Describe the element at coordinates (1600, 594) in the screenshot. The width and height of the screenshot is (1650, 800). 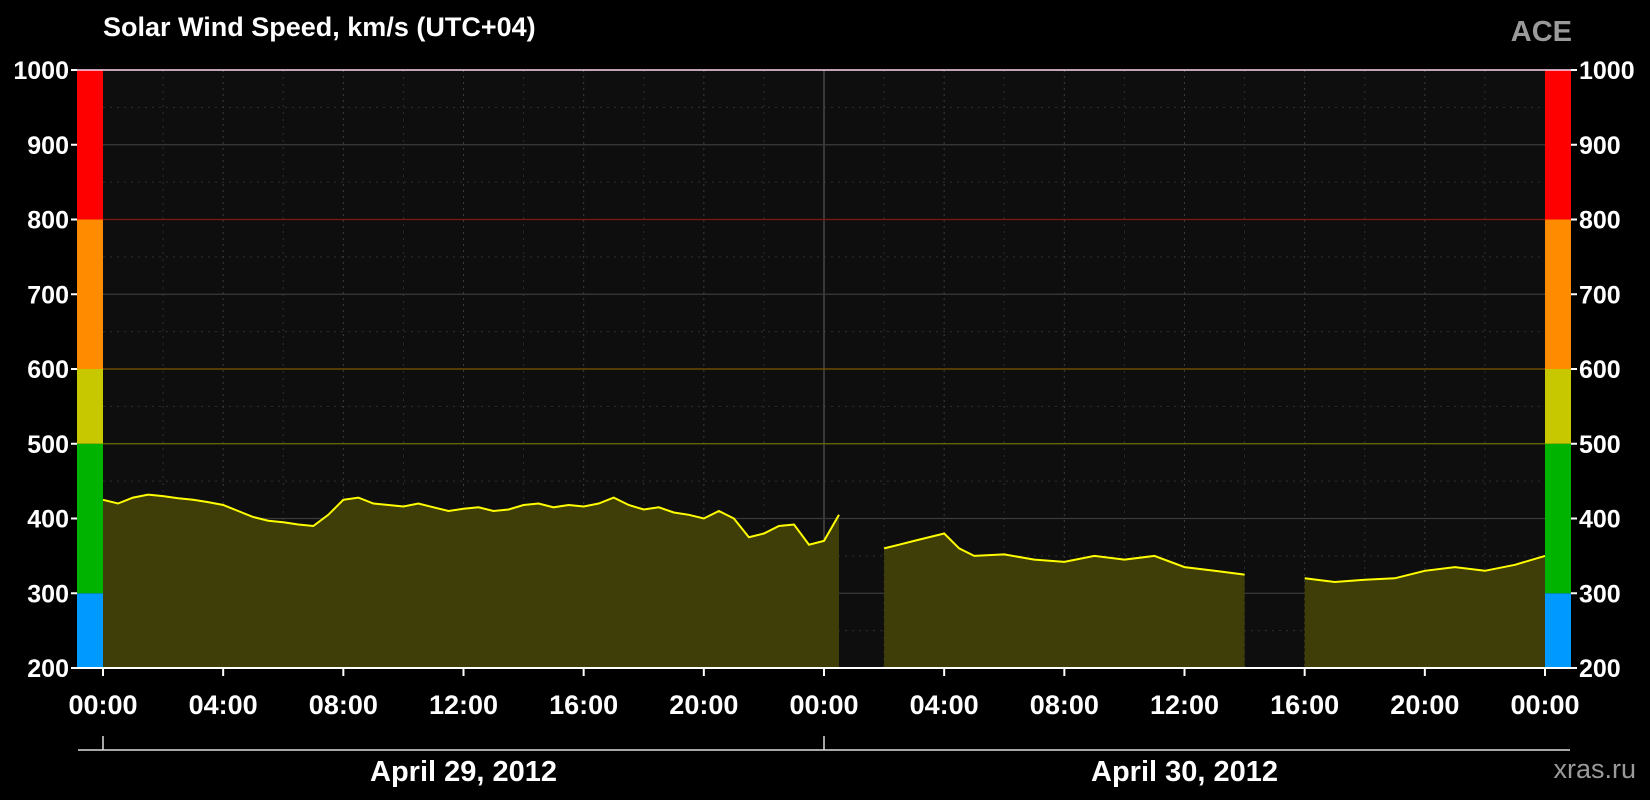
I see `y-tick-label-right: 300` at that location.